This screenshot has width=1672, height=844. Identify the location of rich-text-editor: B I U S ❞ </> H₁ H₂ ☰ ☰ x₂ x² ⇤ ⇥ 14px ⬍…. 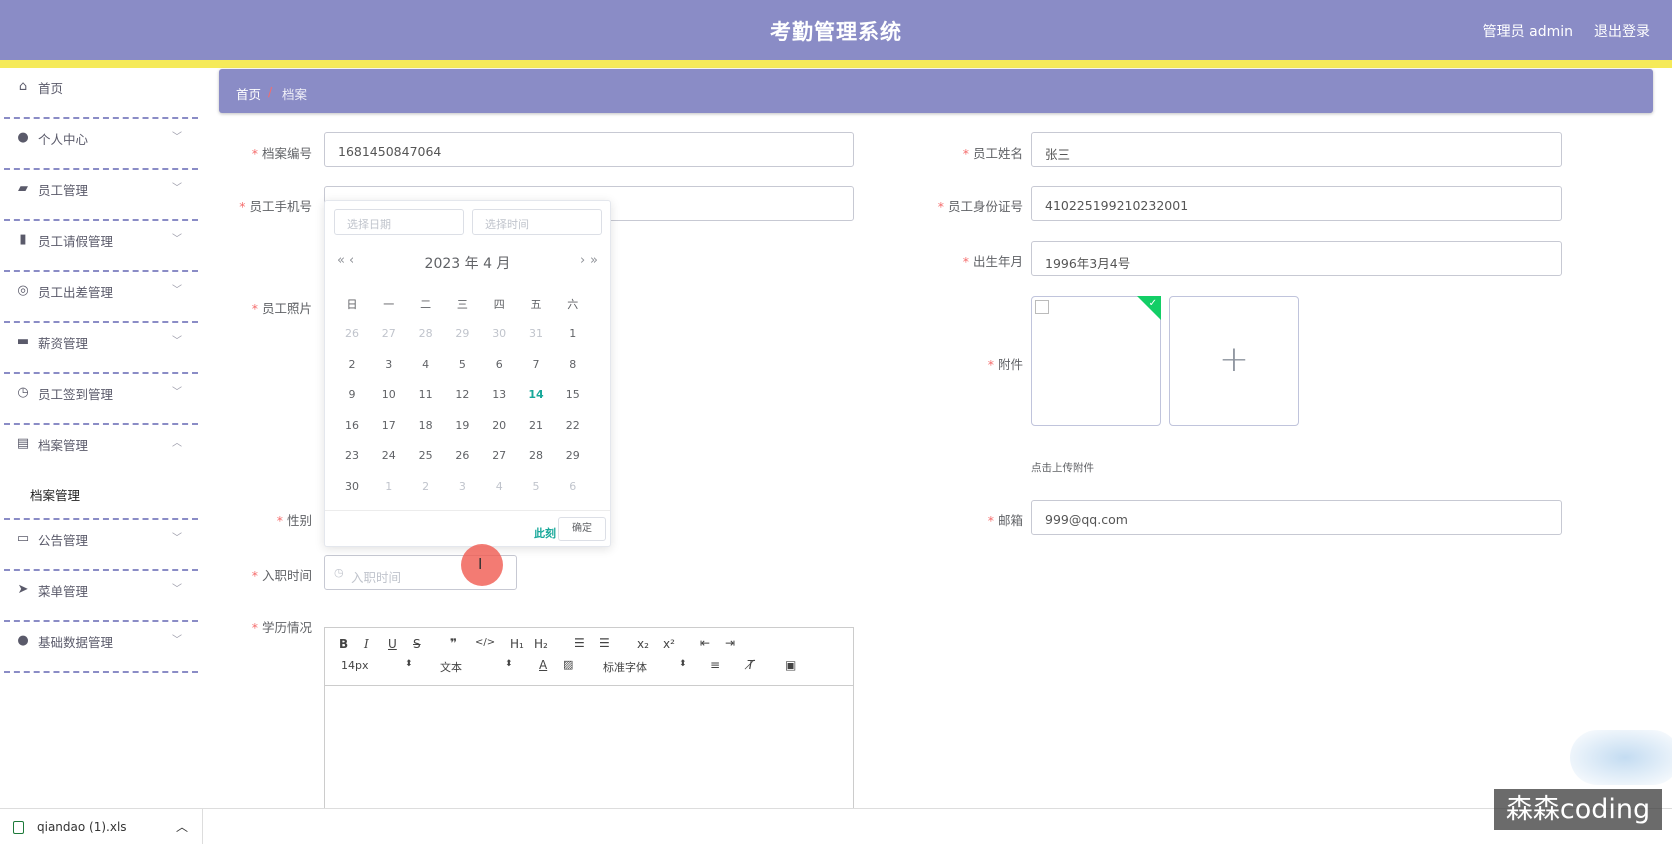
(589, 718).